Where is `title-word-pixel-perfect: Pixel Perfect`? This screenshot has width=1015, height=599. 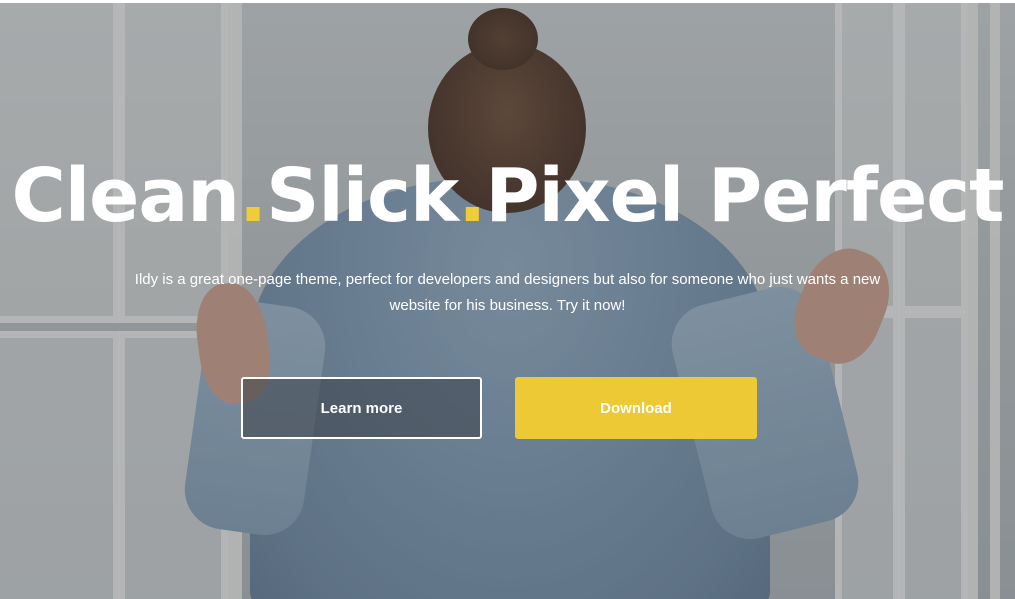
title-word-pixel-perfect: Pixel Perfect is located at coordinates (744, 196).